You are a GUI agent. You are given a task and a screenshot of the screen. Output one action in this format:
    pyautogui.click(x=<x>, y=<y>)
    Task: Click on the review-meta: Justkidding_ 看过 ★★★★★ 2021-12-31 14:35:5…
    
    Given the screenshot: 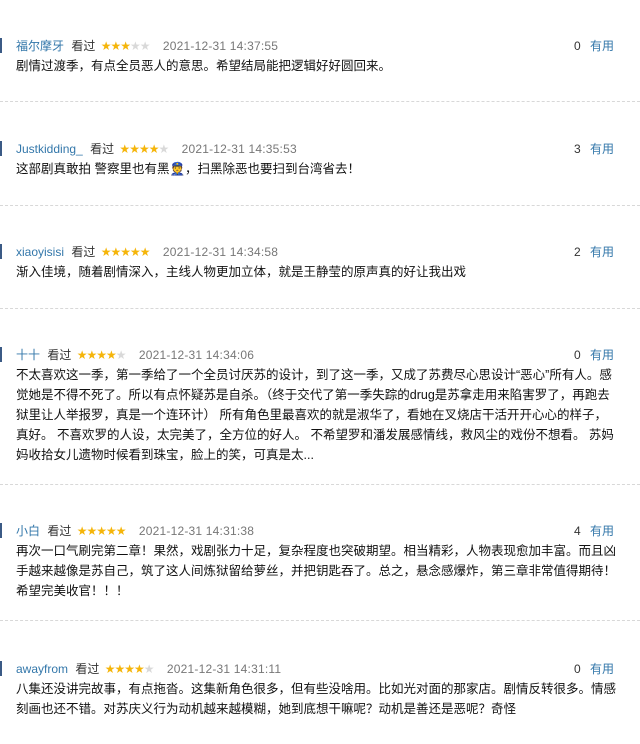 What is the action you would take?
    pyautogui.click(x=156, y=149)
    